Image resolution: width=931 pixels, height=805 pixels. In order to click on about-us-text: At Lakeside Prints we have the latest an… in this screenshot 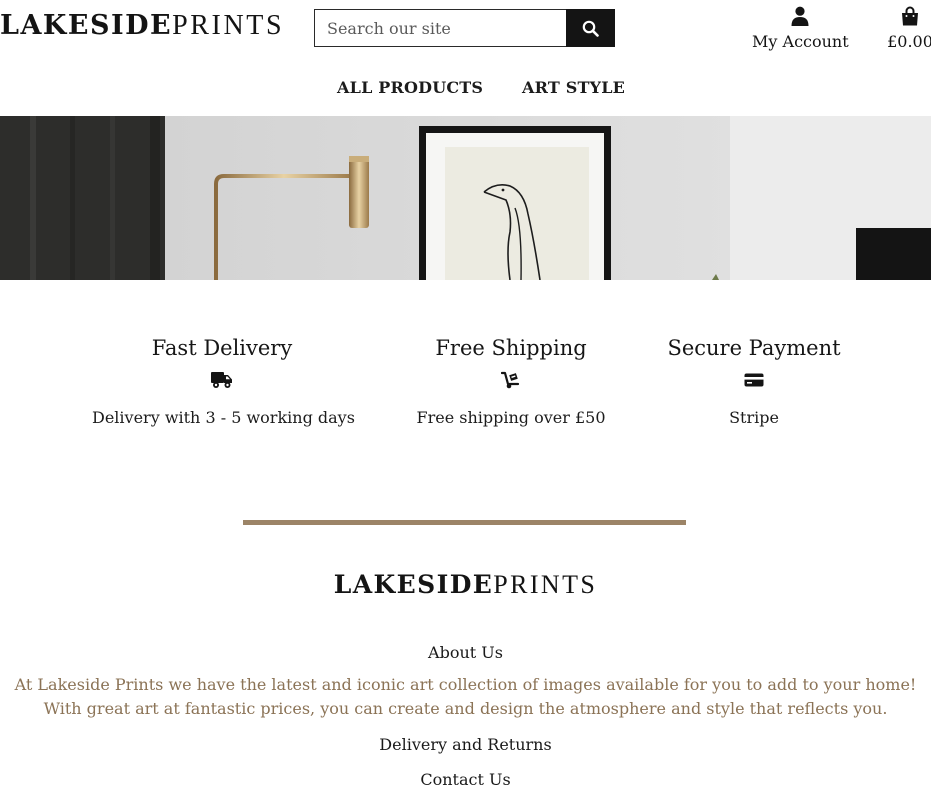, I will do `click(465, 696)`.